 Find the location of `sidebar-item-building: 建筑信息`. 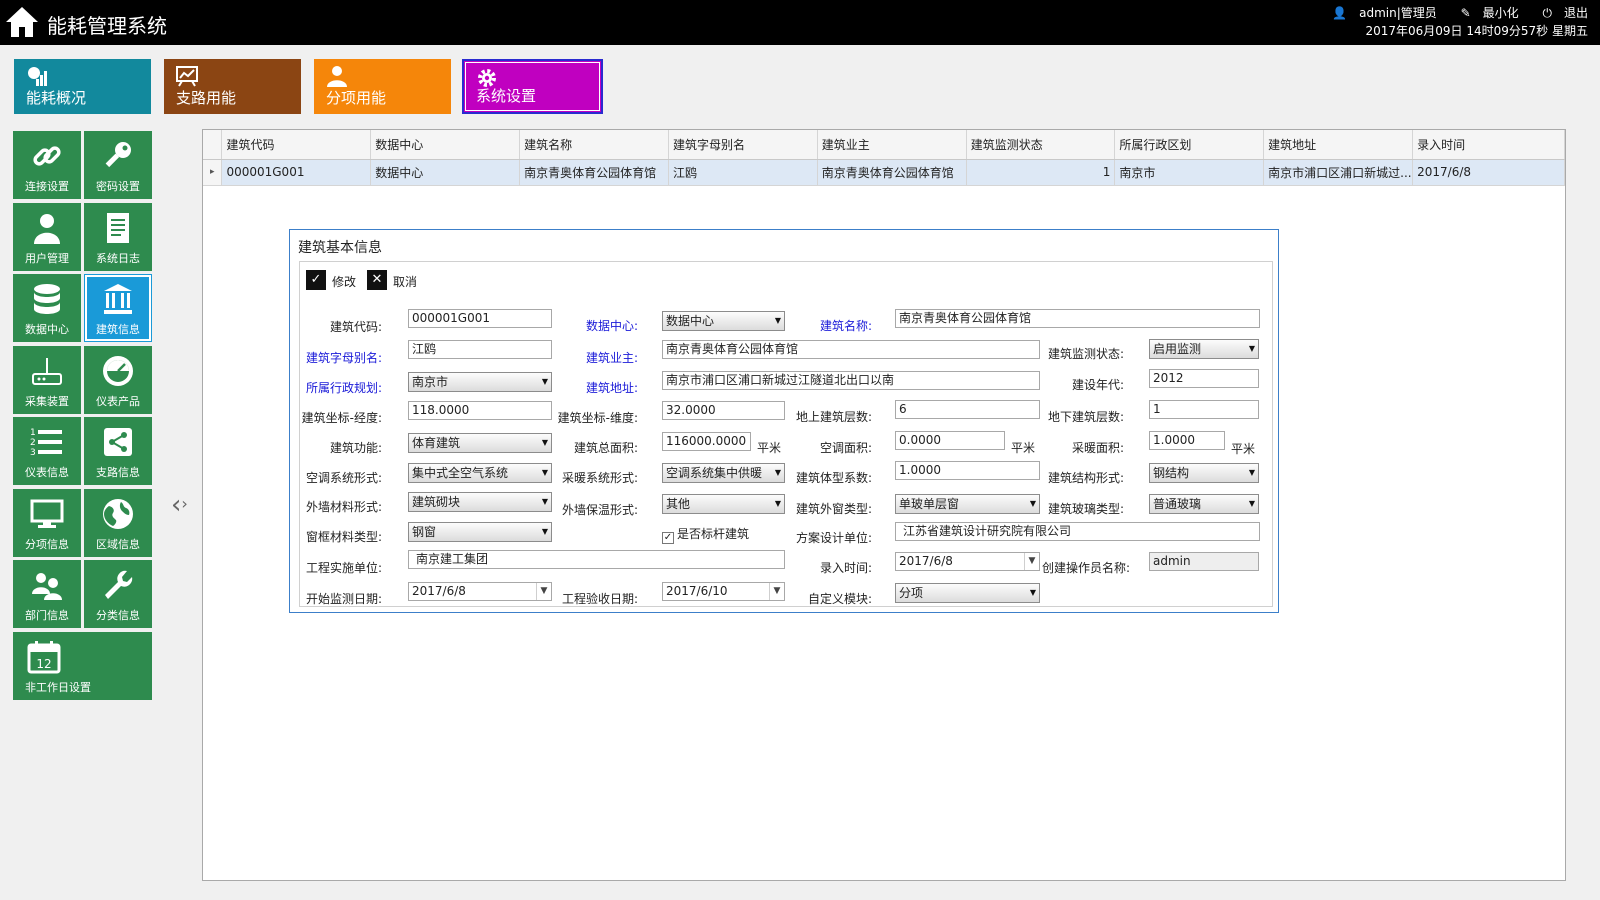

sidebar-item-building: 建筑信息 is located at coordinates (118, 308).